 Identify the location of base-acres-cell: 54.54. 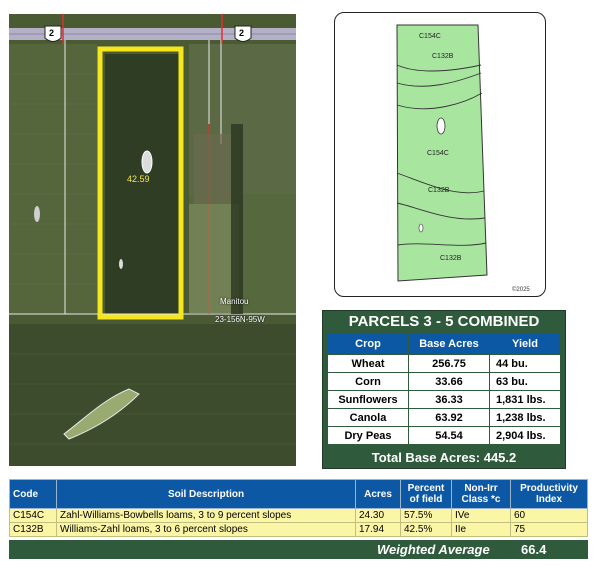
(449, 435).